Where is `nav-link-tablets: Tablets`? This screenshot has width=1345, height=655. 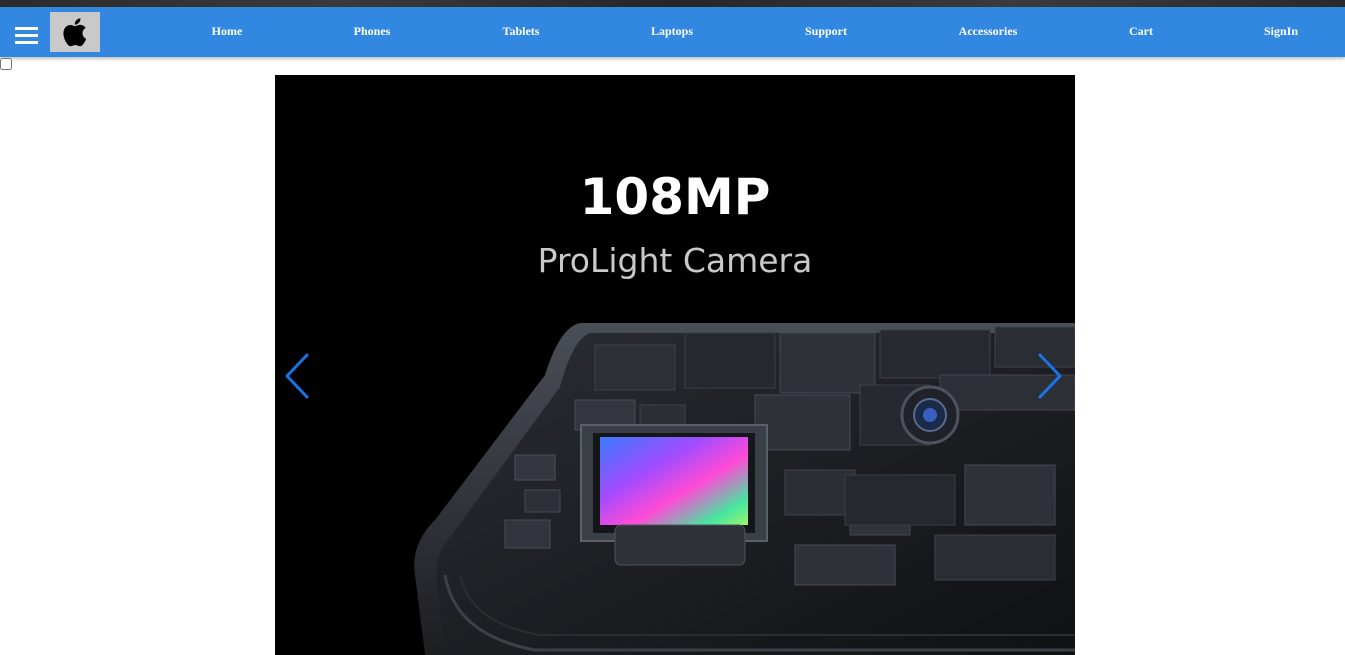
nav-link-tablets: Tablets is located at coordinates (521, 31).